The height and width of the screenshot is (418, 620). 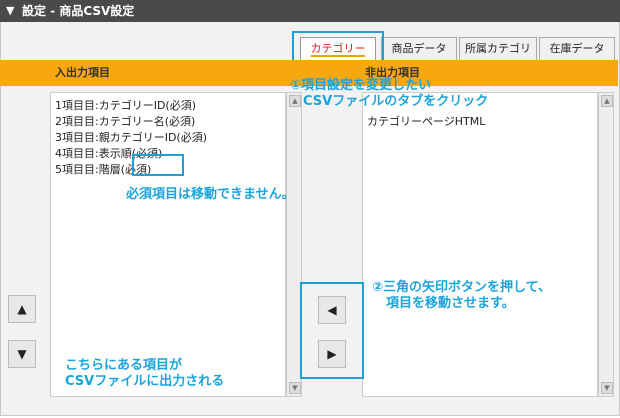 I want to click on list-item: カテゴリーページHTML, so click(x=426, y=121).